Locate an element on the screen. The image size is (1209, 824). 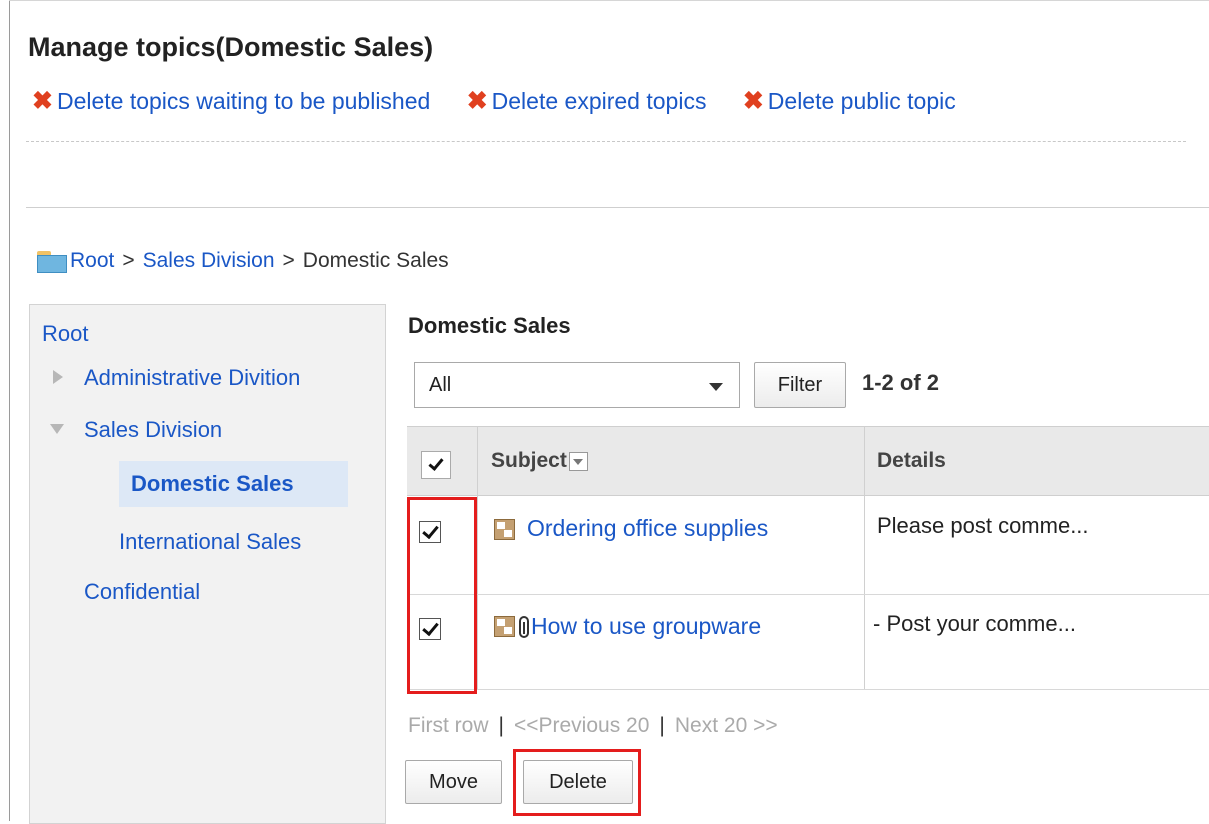
top-border is located at coordinates (609, 0).